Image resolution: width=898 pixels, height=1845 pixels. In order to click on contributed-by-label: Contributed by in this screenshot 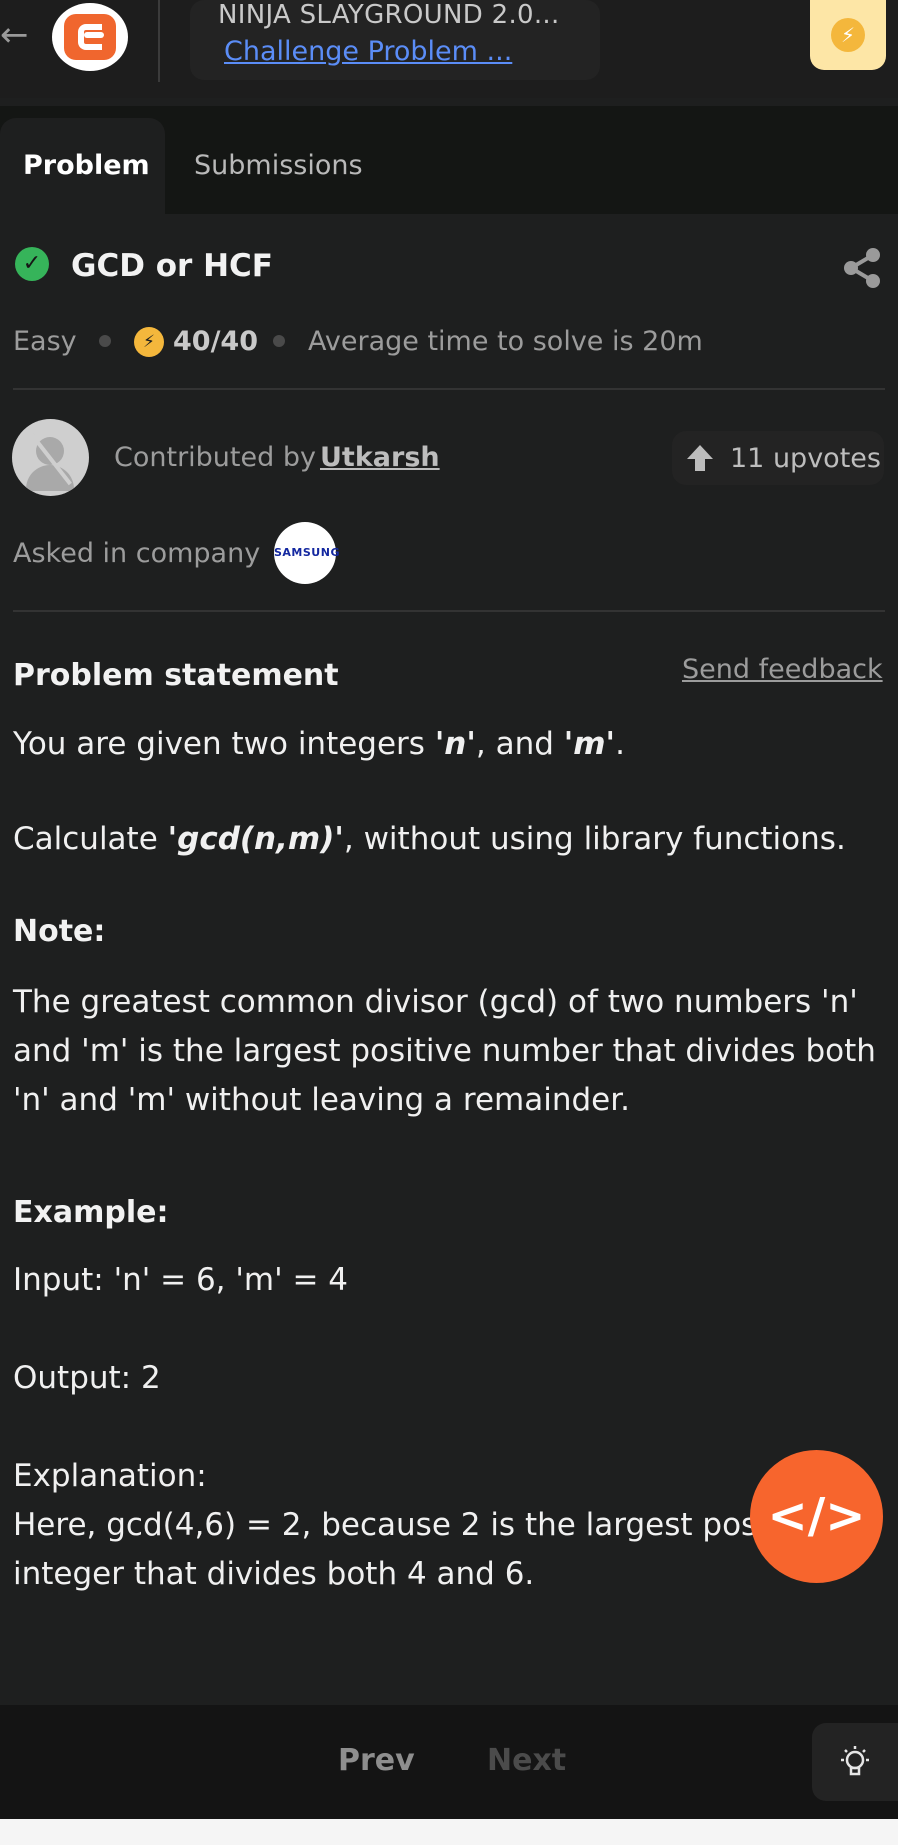, I will do `click(215, 457)`.